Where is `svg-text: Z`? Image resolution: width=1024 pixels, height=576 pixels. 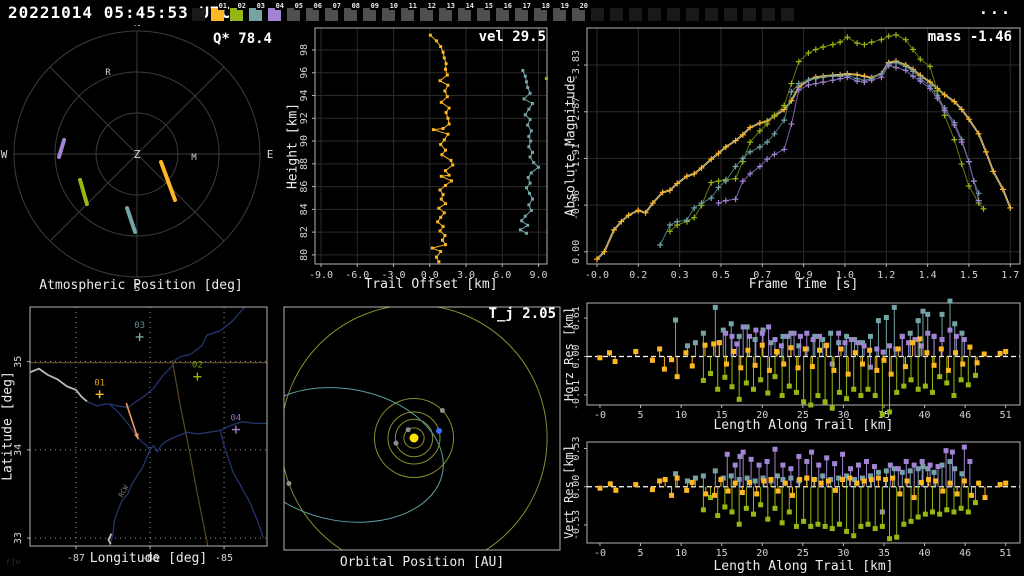 svg-text: Z is located at coordinates (137, 154).